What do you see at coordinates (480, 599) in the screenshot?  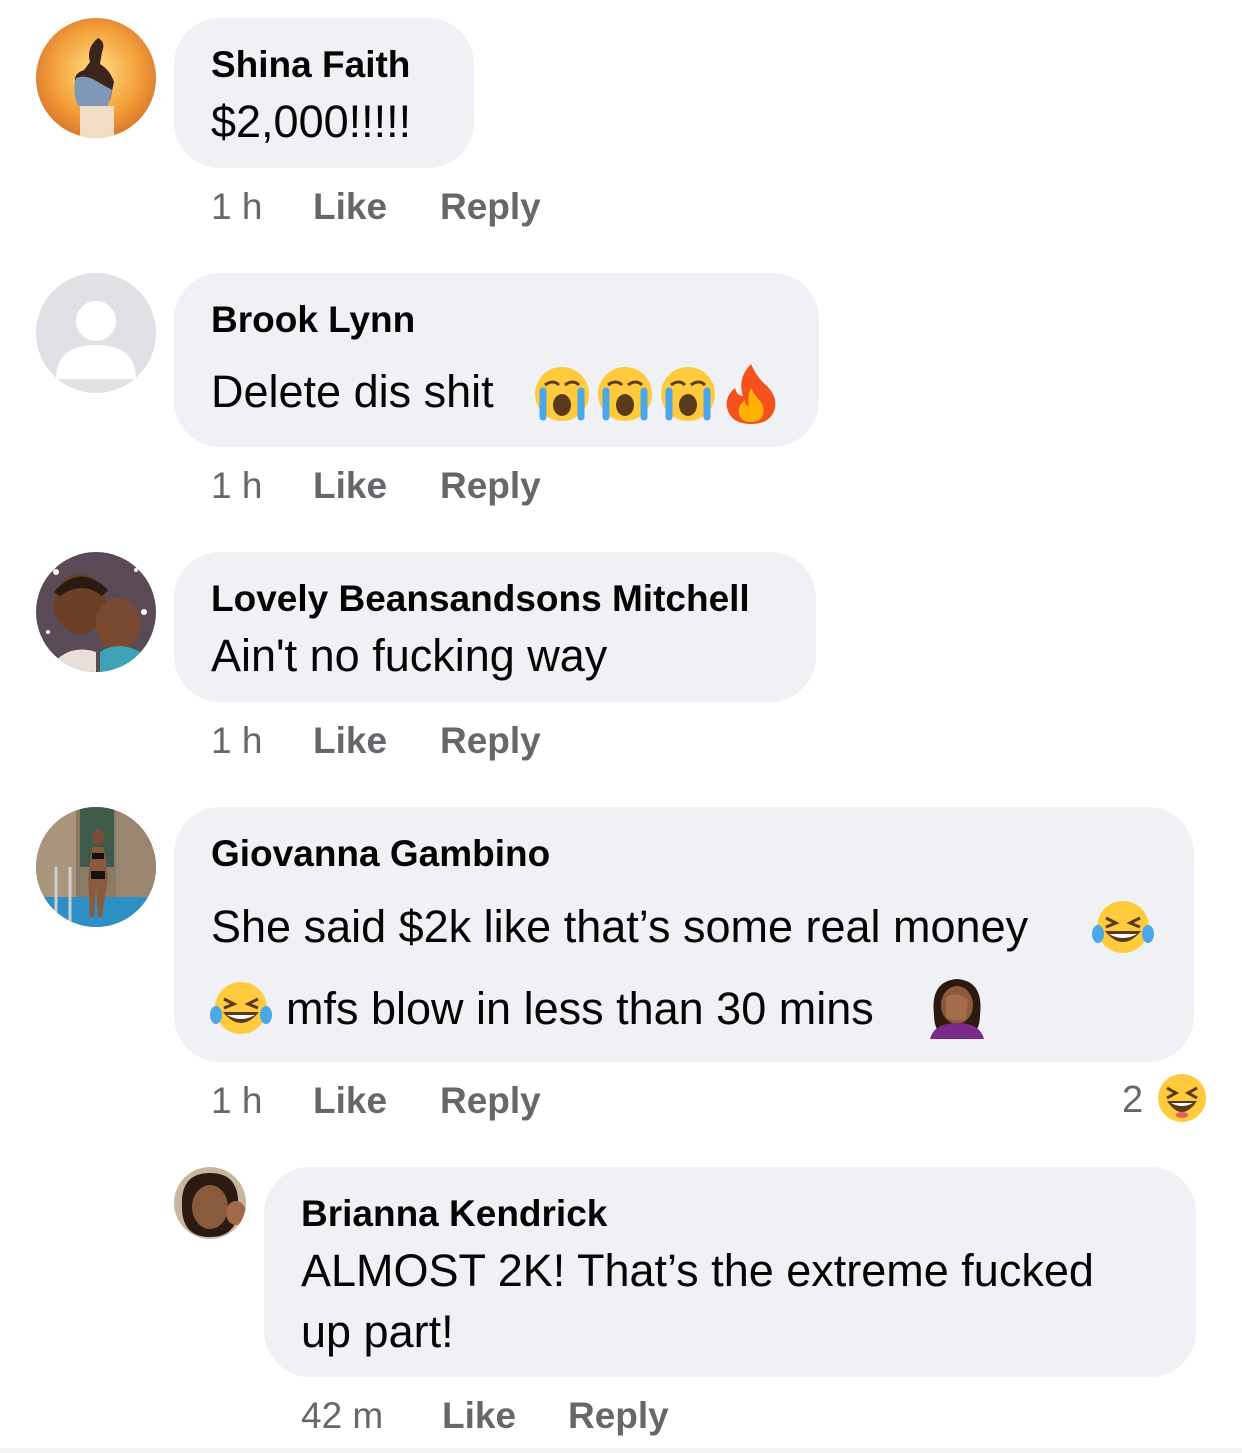 I see `comment-author: Lovely Beansandsons Mitchell` at bounding box center [480, 599].